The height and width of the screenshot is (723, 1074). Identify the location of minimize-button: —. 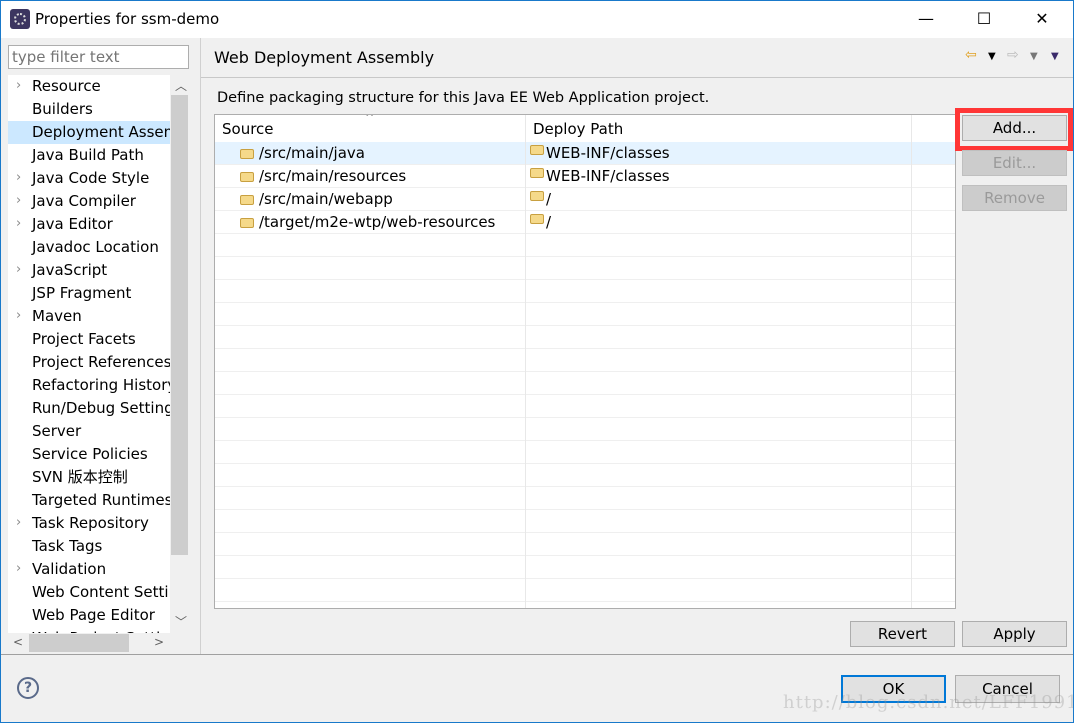
(926, 19).